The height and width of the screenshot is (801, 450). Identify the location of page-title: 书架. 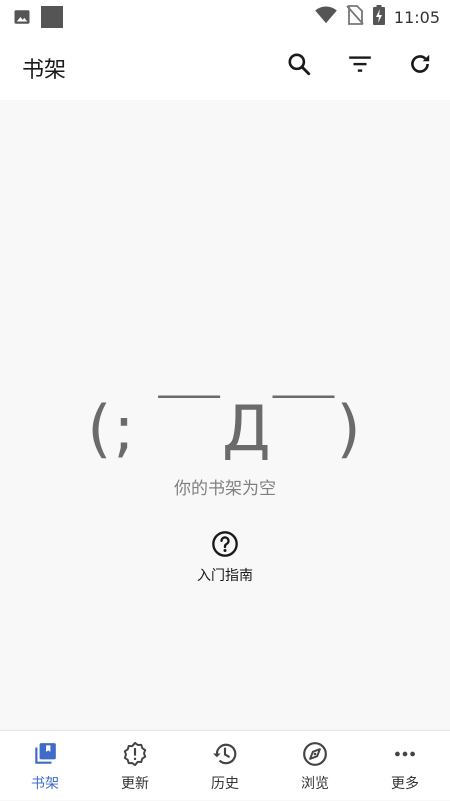
(44, 70).